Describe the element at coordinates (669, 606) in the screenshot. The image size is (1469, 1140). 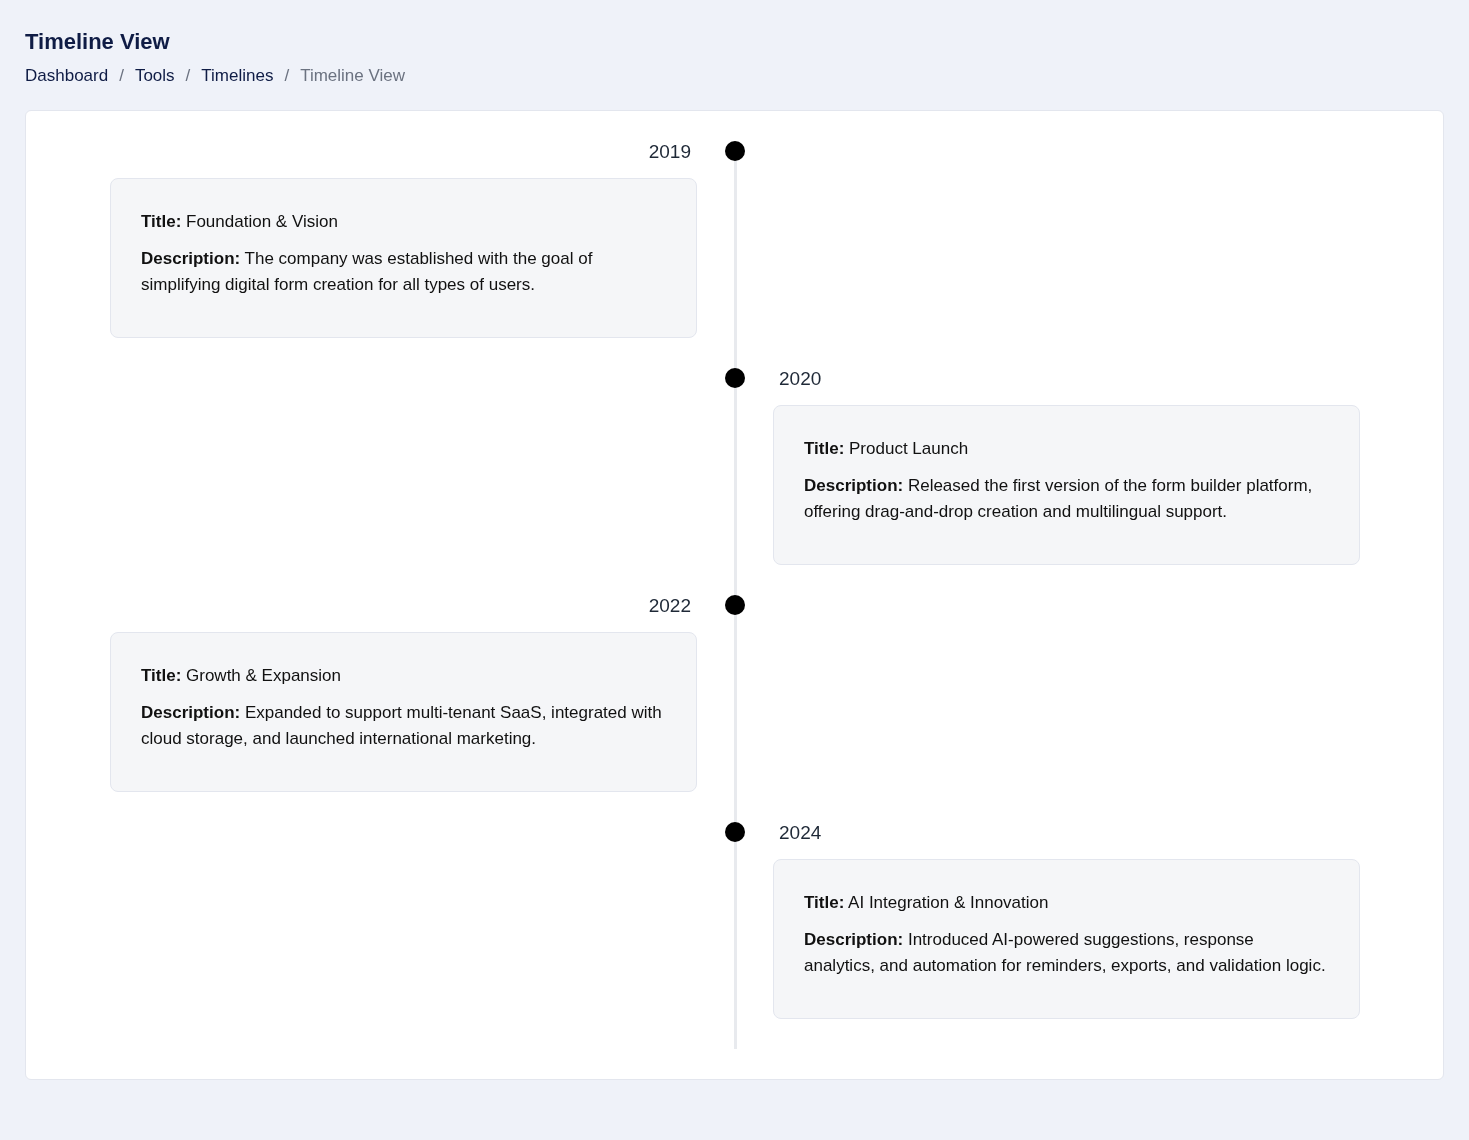
I see `event-year: 2022` at that location.